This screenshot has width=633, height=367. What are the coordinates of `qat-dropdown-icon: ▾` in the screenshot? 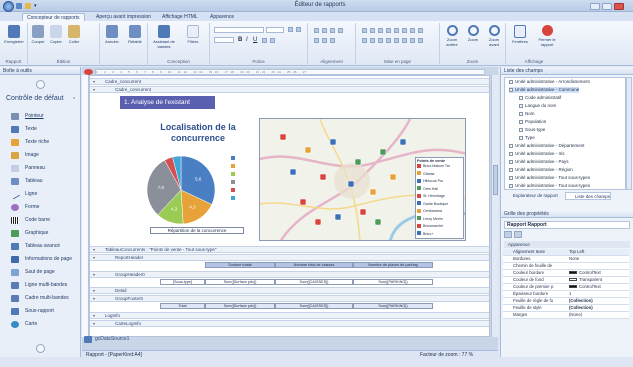 It's located at (35, 6).